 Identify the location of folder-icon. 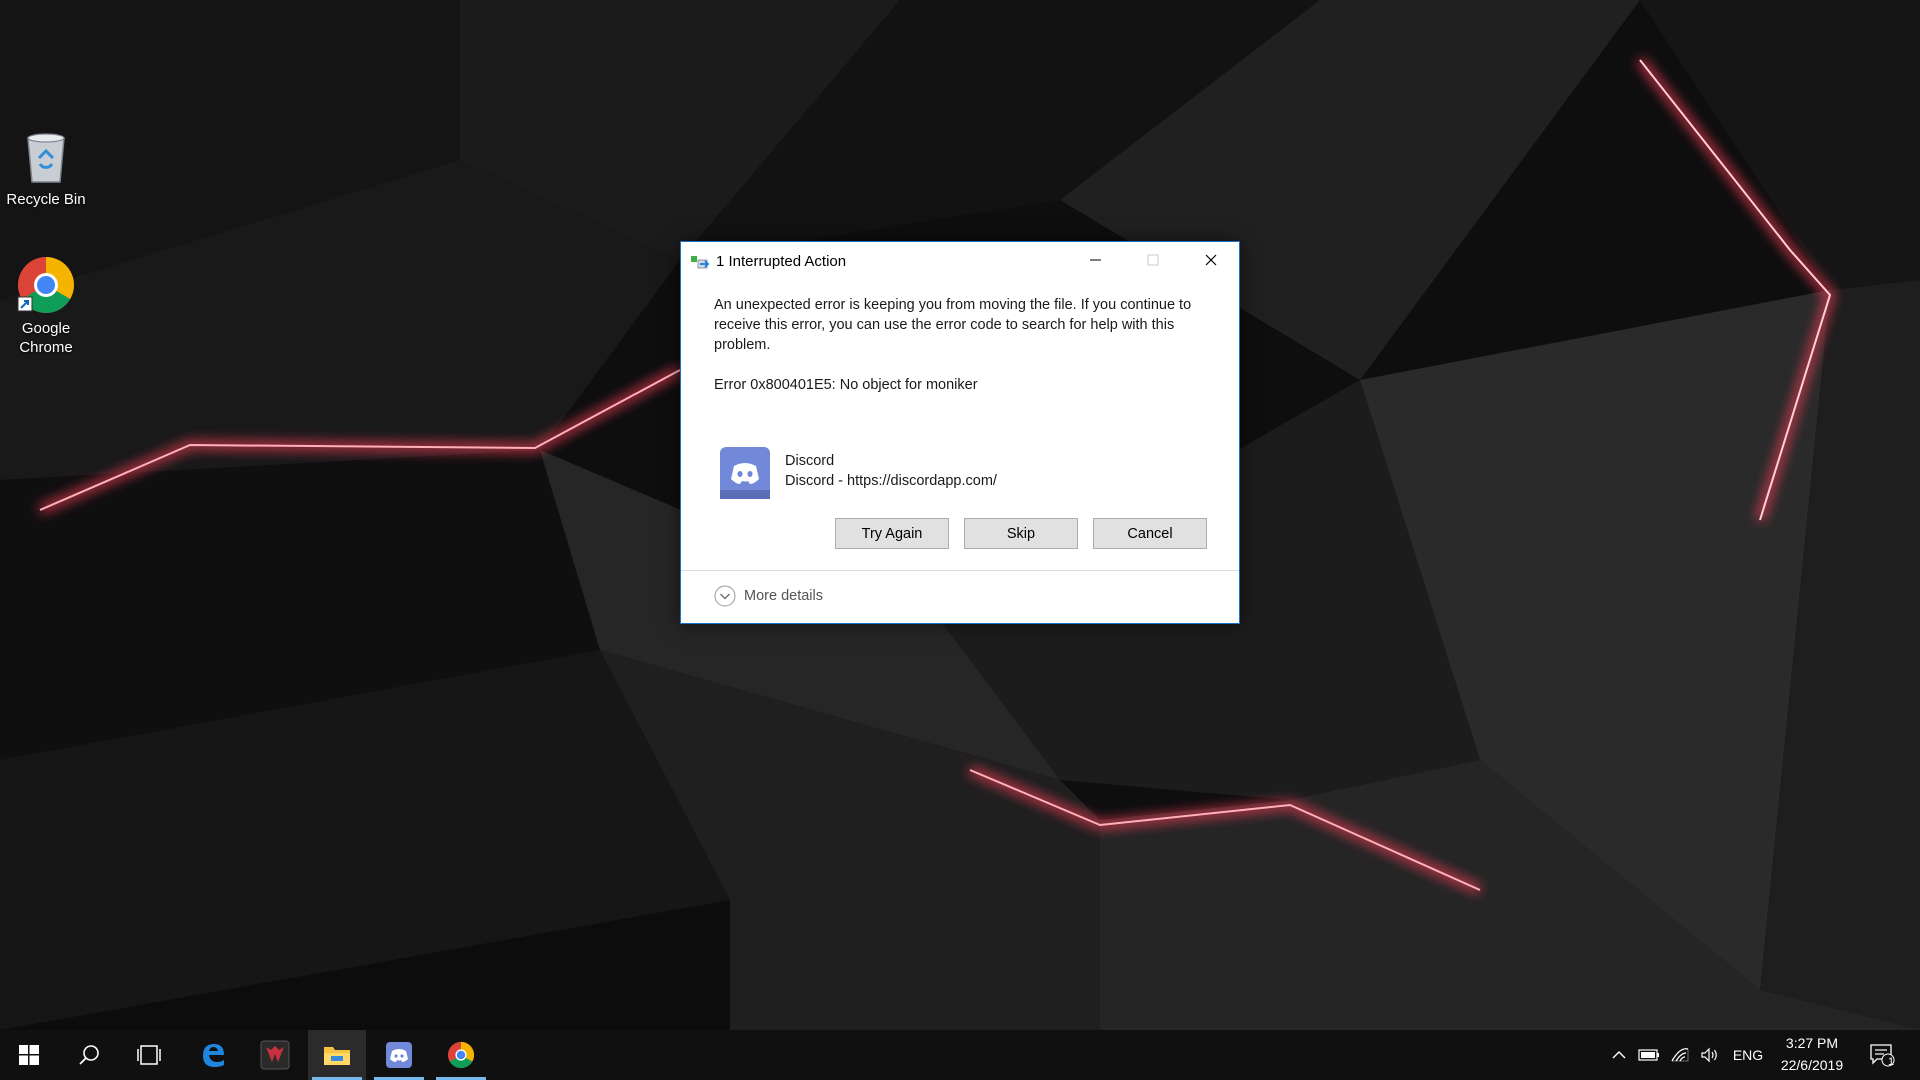
(337, 1056).